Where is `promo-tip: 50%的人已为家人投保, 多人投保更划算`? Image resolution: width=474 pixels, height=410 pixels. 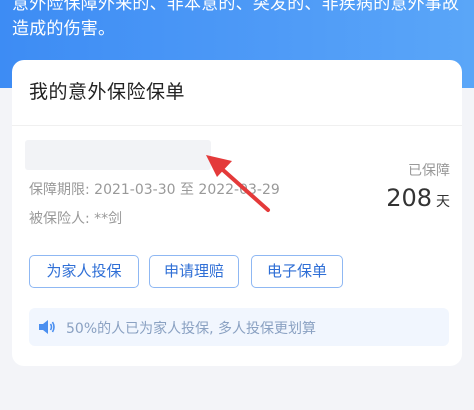 promo-tip: 50%的人已为家人投保, 多人投保更划算 is located at coordinates (239, 327).